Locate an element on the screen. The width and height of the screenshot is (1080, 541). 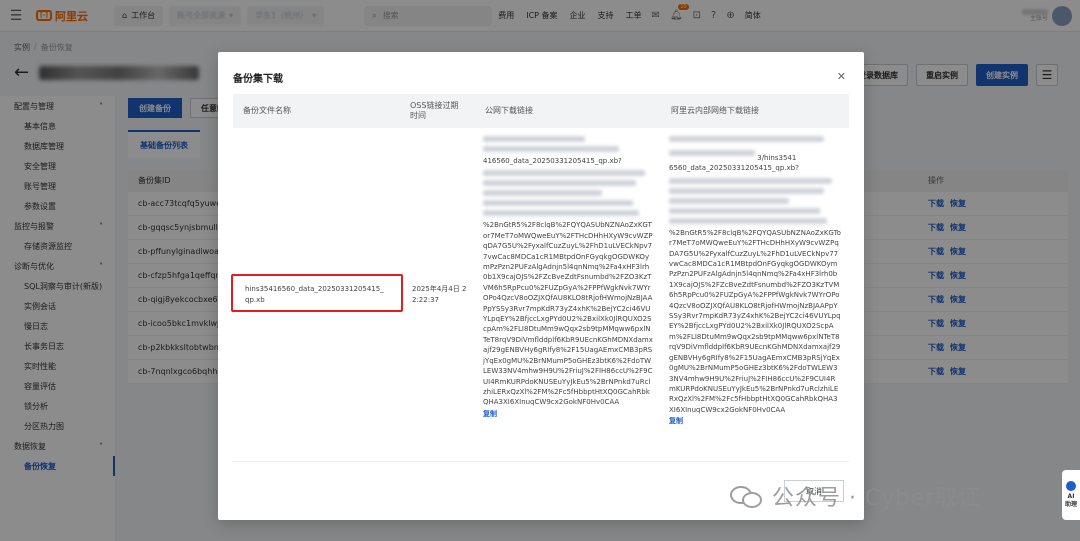
wechat-logo-icon is located at coordinates (747, 496).